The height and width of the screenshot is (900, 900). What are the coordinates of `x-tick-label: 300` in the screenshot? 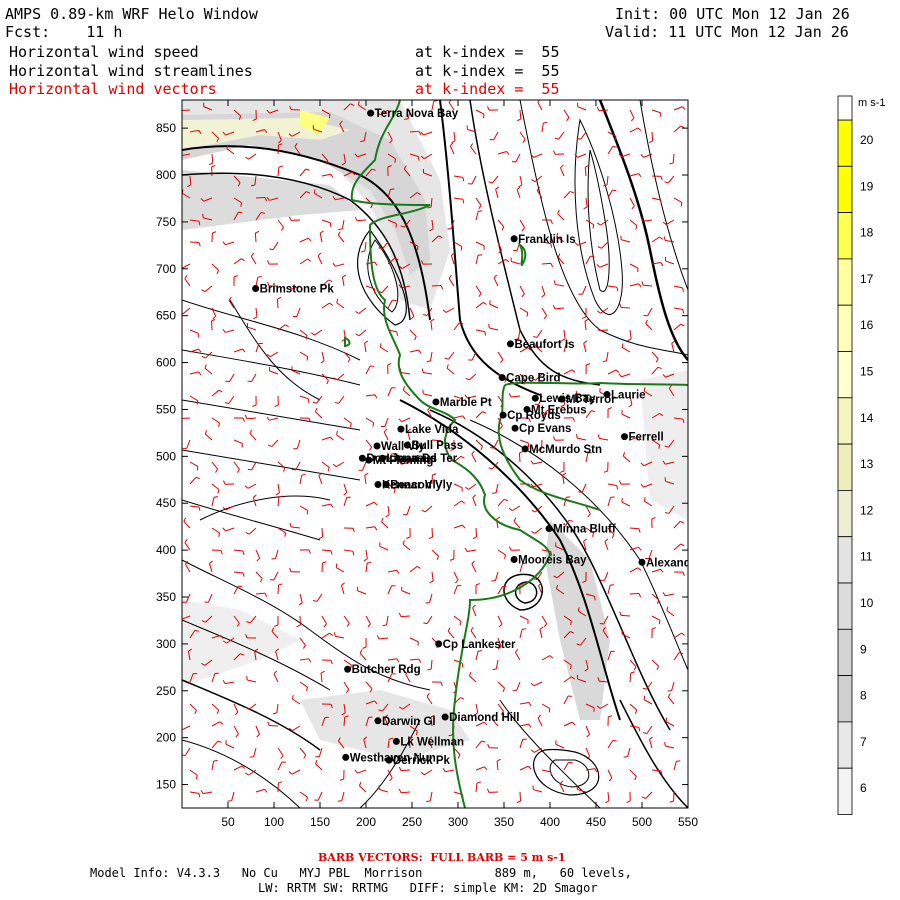 It's located at (458, 822).